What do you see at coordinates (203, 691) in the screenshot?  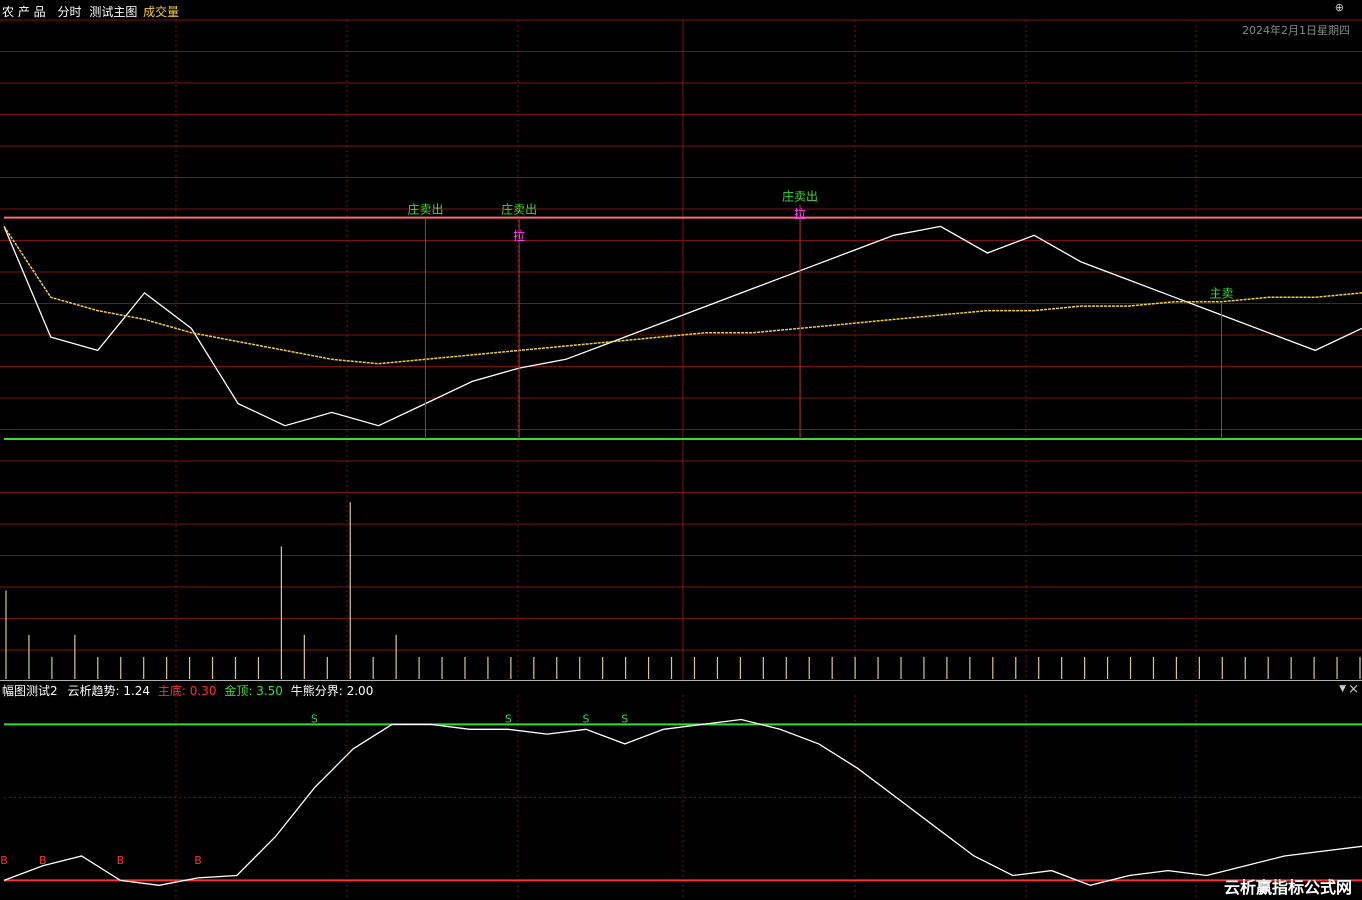 I see `item-bottom-value: 0.30` at bounding box center [203, 691].